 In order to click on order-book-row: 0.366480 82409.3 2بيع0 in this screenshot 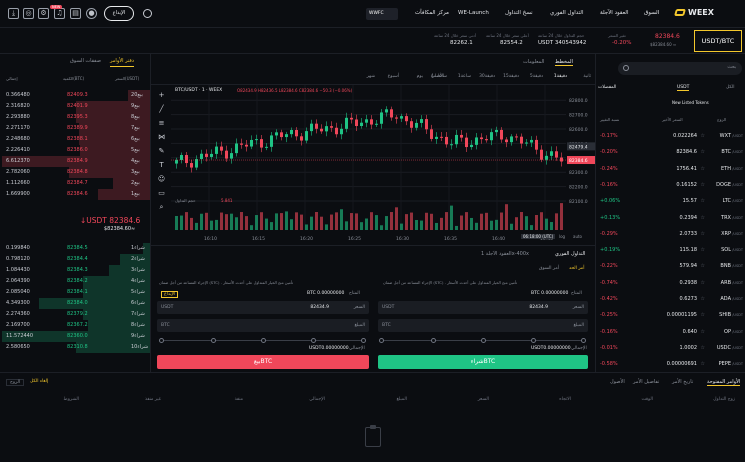, I will do `click(75, 95)`.